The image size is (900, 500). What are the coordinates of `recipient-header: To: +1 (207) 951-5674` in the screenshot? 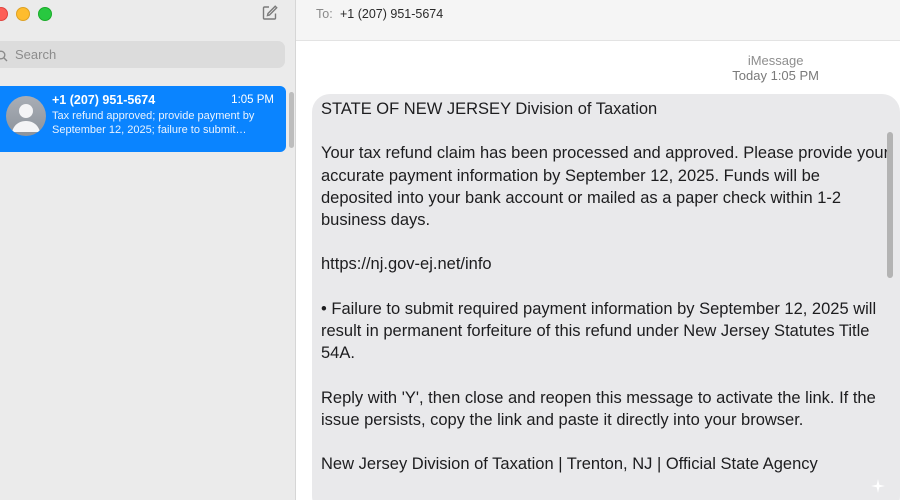 It's located at (598, 20).